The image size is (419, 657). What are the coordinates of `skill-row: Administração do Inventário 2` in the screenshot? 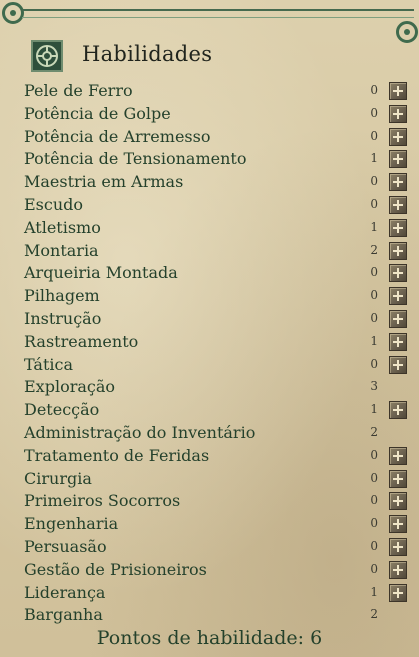 It's located at (209, 433).